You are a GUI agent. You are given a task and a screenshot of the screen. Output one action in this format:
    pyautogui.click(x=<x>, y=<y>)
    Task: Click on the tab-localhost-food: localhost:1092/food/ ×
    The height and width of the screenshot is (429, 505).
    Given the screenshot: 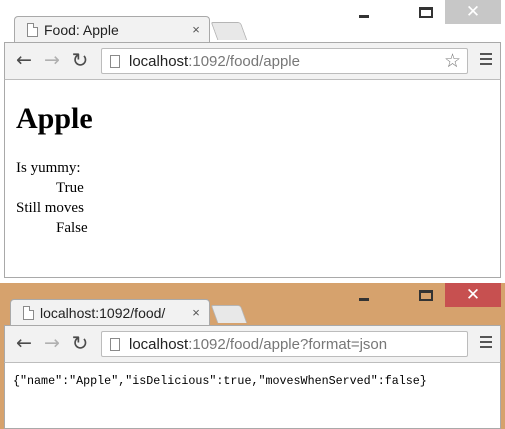 What is the action you would take?
    pyautogui.click(x=110, y=312)
    